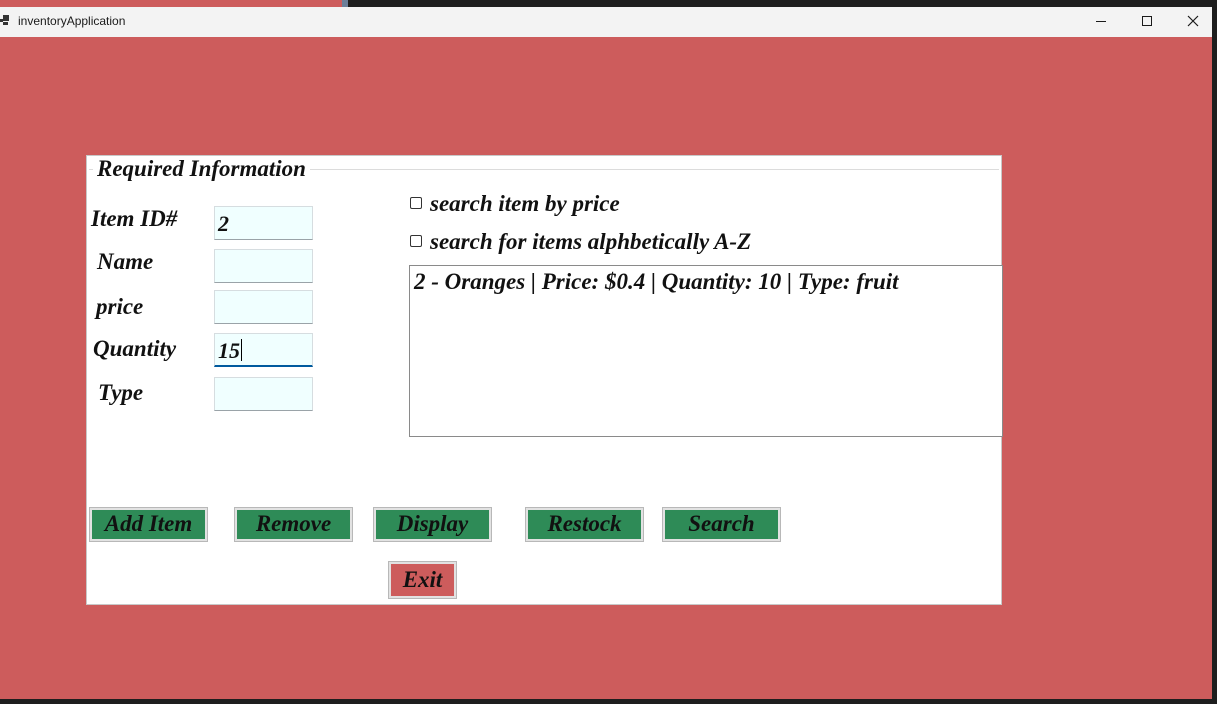  Describe the element at coordinates (263, 307) in the screenshot. I see `price-input` at that location.